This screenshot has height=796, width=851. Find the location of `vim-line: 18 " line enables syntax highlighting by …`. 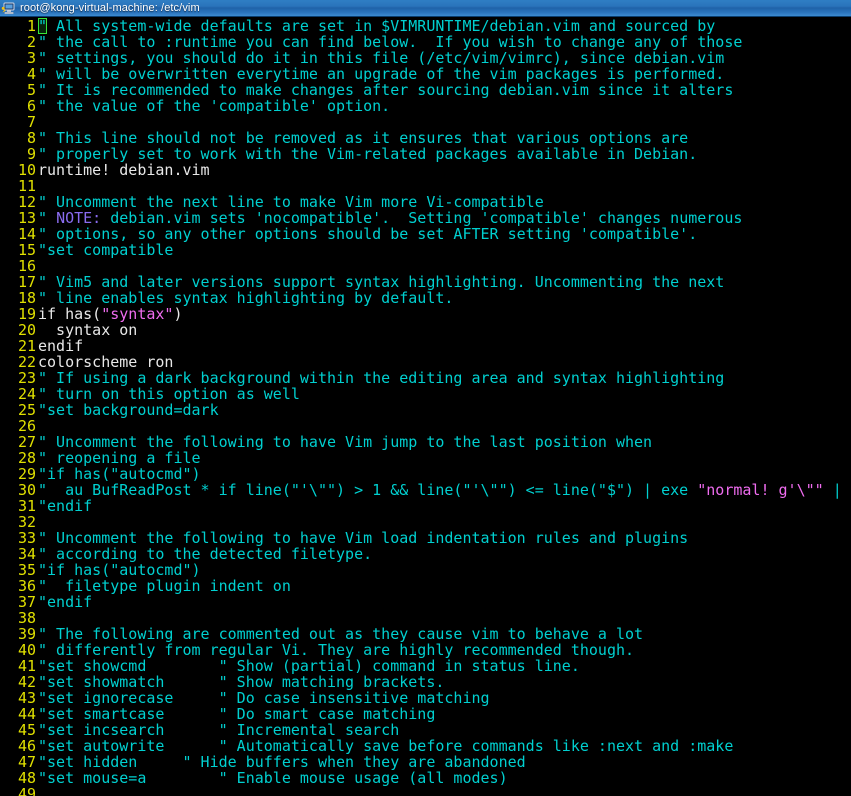

vim-line: 18 " line enables syntax highlighting by … is located at coordinates (425, 298).